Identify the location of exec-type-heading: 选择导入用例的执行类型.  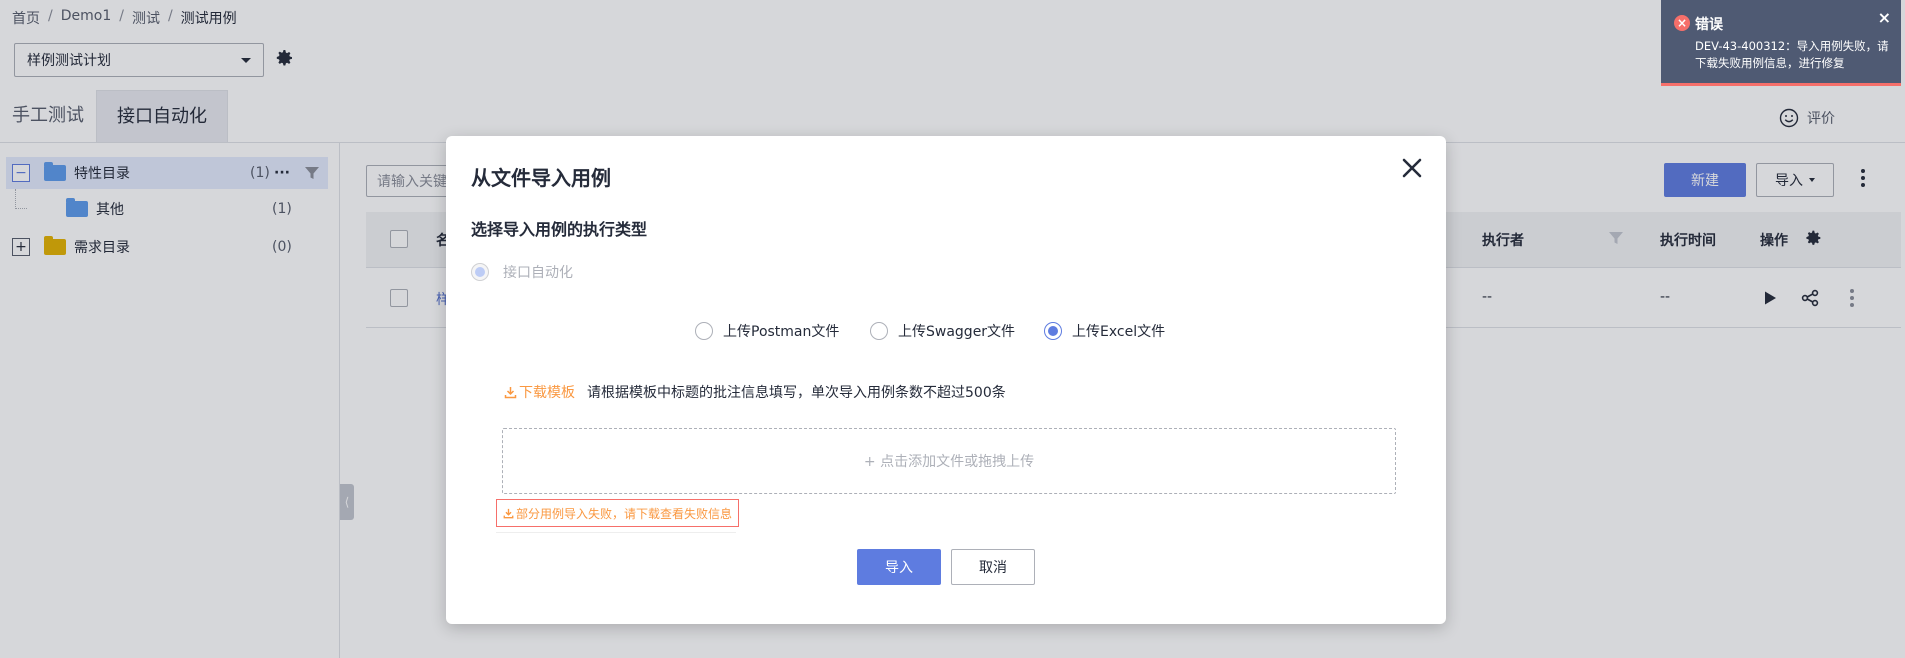
(559, 229).